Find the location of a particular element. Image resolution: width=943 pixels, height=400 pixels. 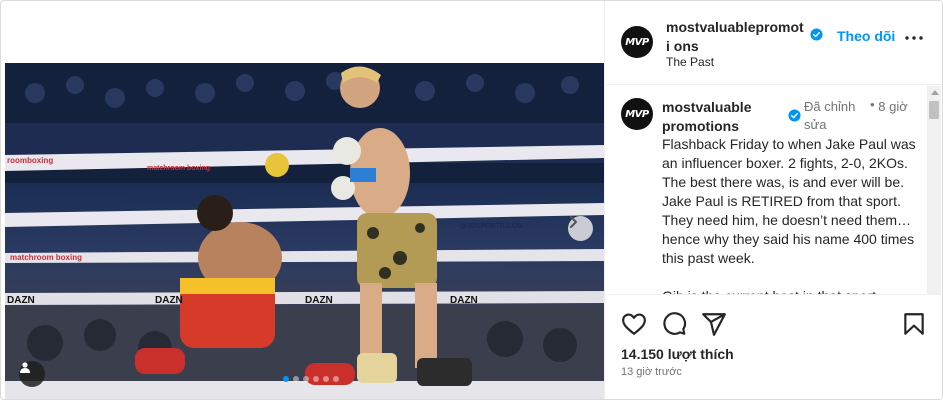

share-icon is located at coordinates (714, 324).